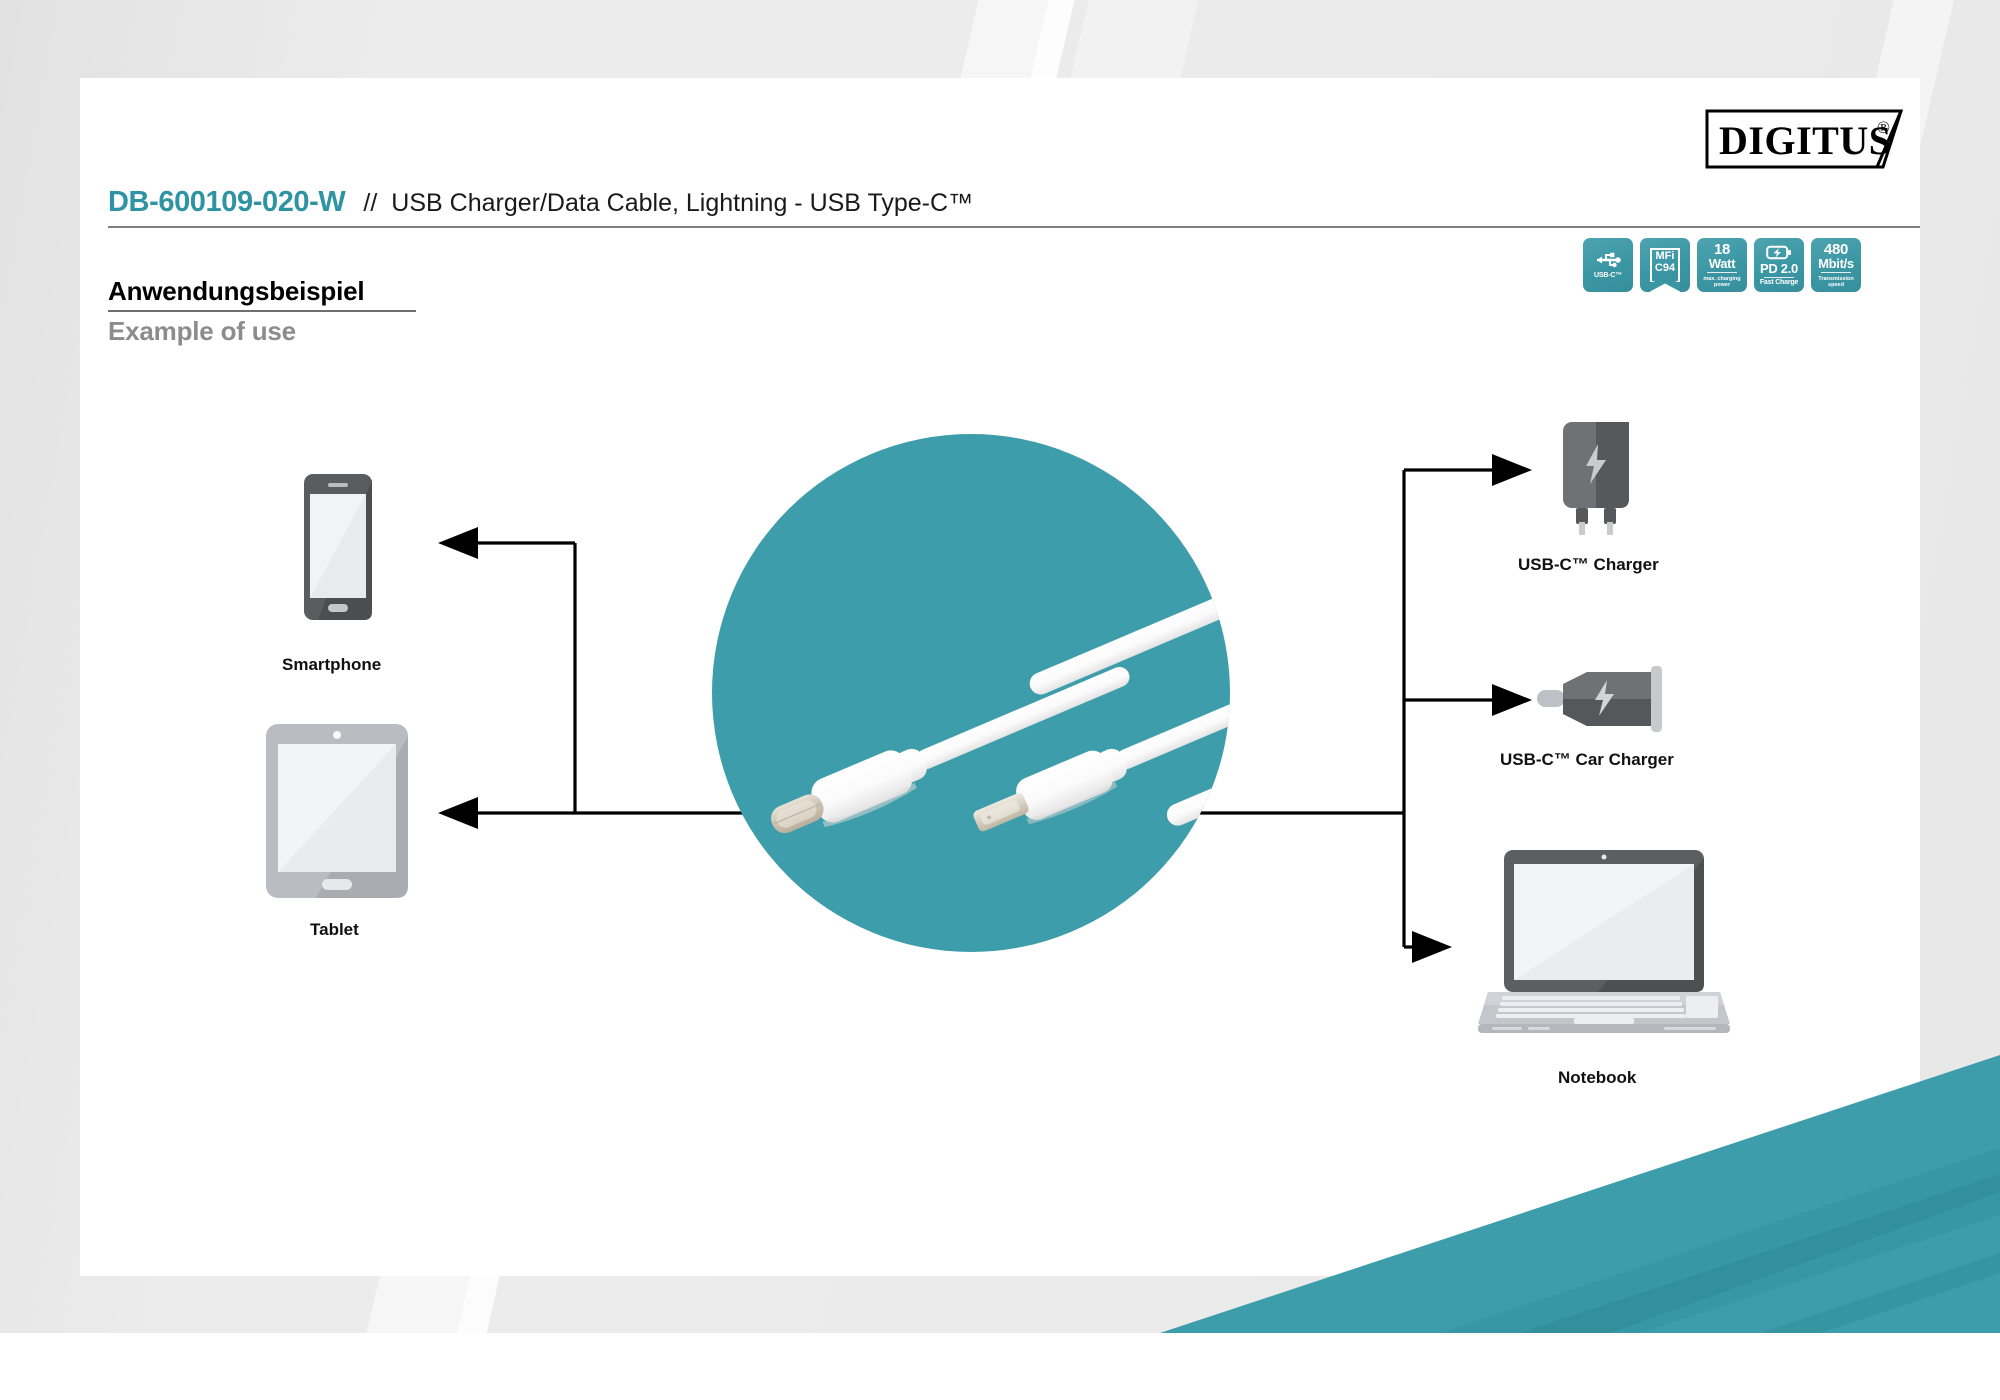 The image size is (2000, 1400). What do you see at coordinates (1596, 478) in the screenshot?
I see `usb-c-charger-icon` at bounding box center [1596, 478].